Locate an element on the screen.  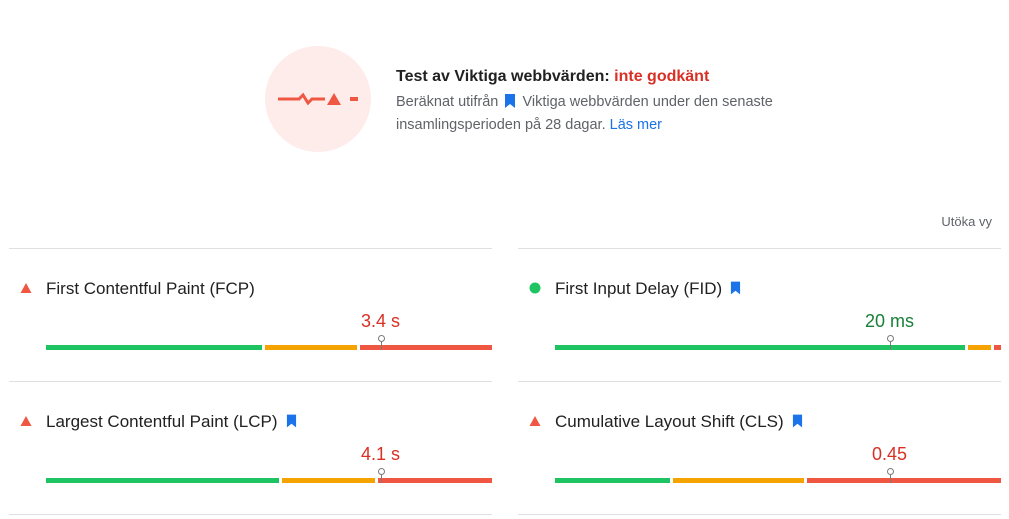
vital-chart-icon is located at coordinates (318, 99).